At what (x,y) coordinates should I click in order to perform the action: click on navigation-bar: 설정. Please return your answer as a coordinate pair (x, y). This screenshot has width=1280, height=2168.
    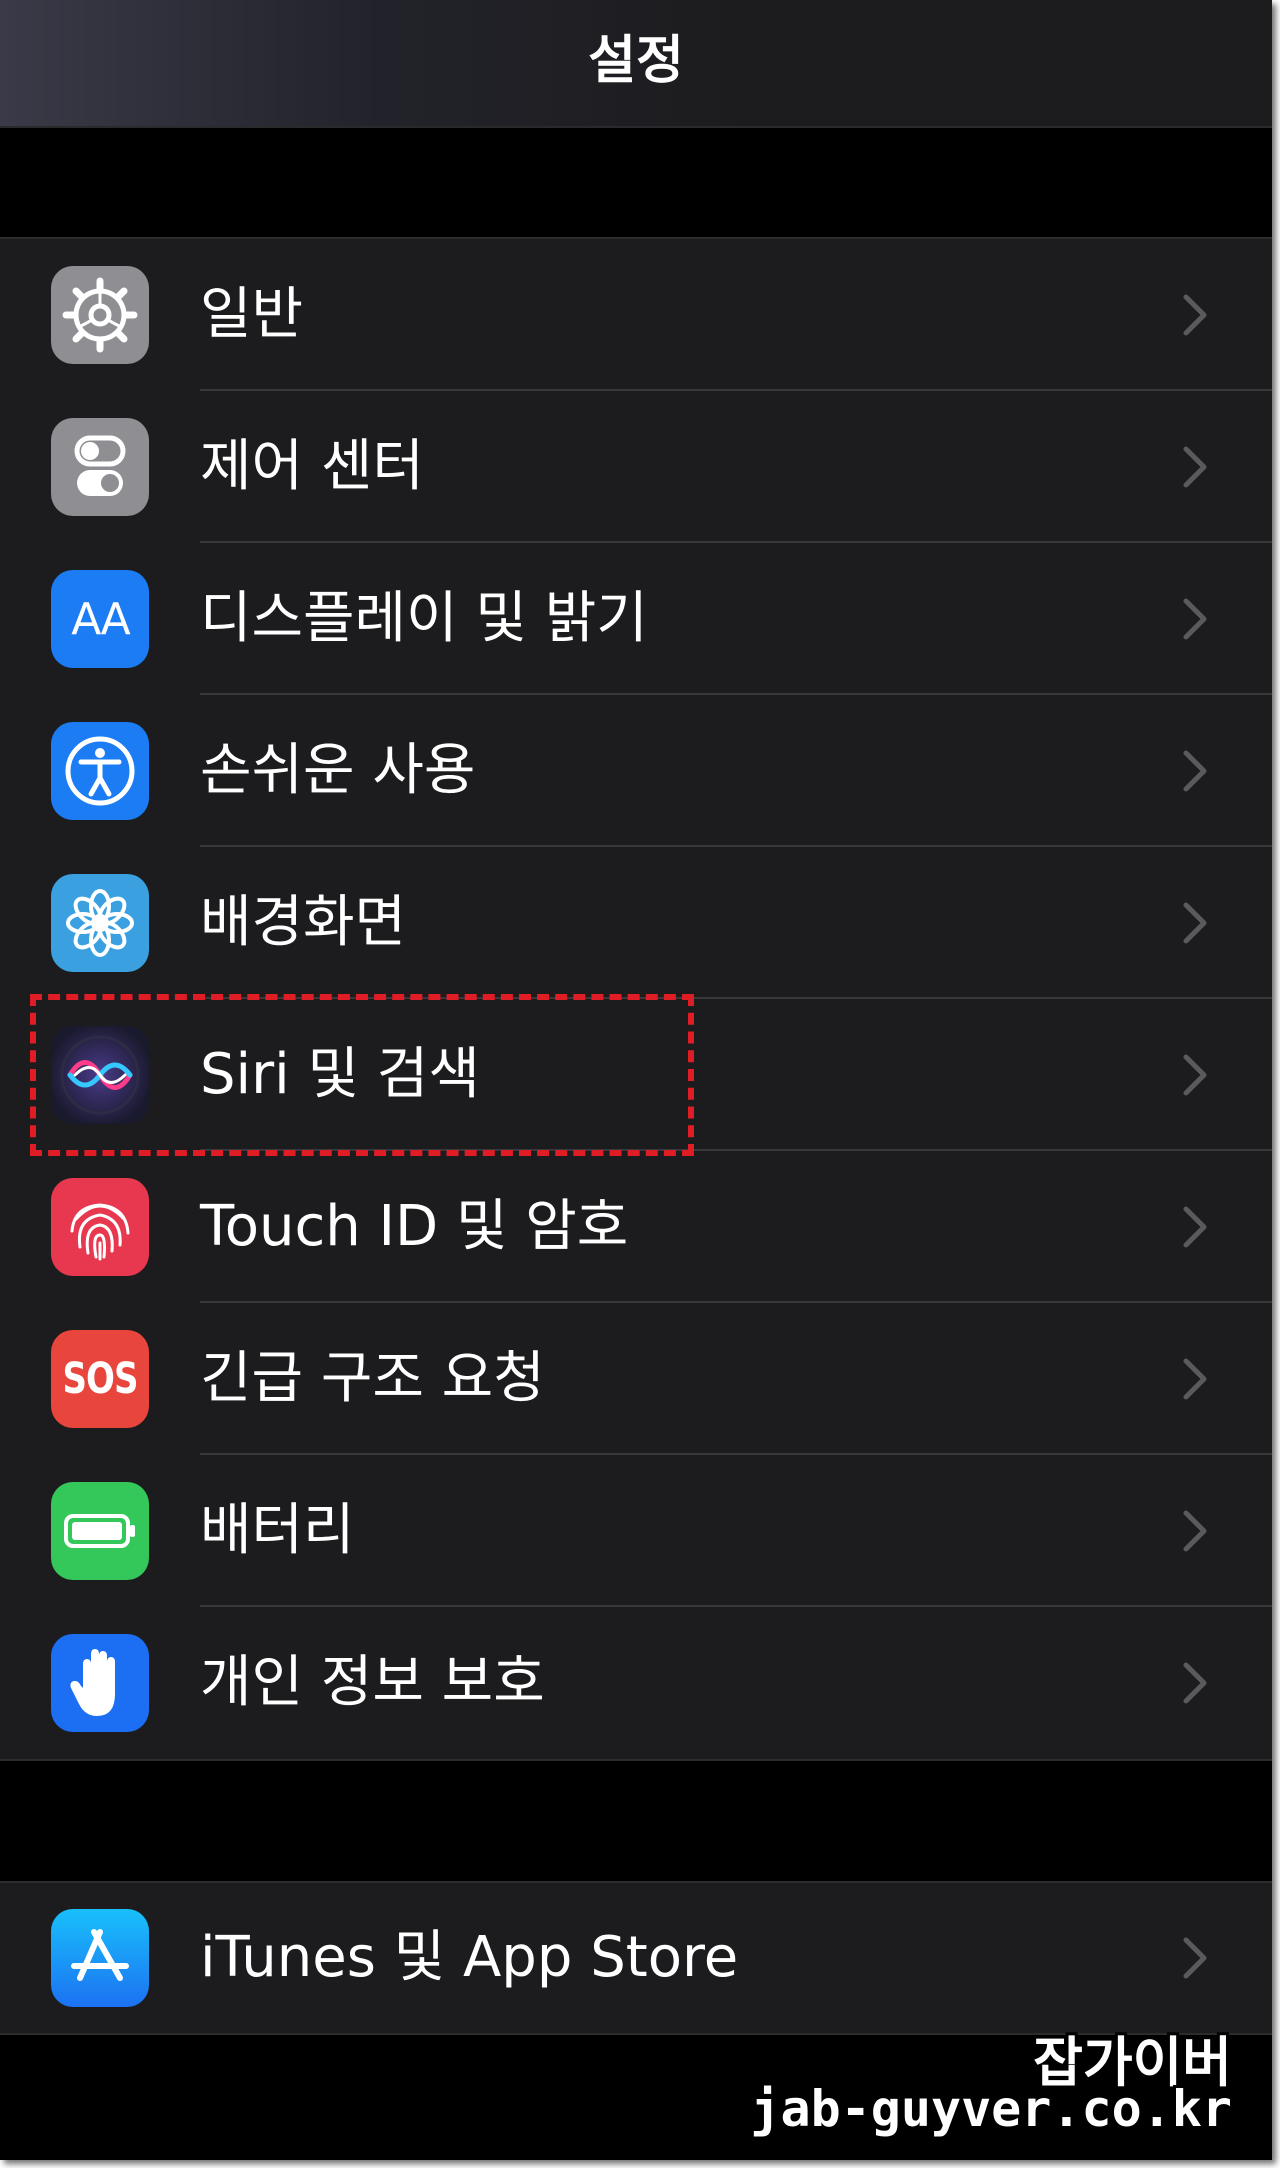
    Looking at the image, I should click on (636, 64).